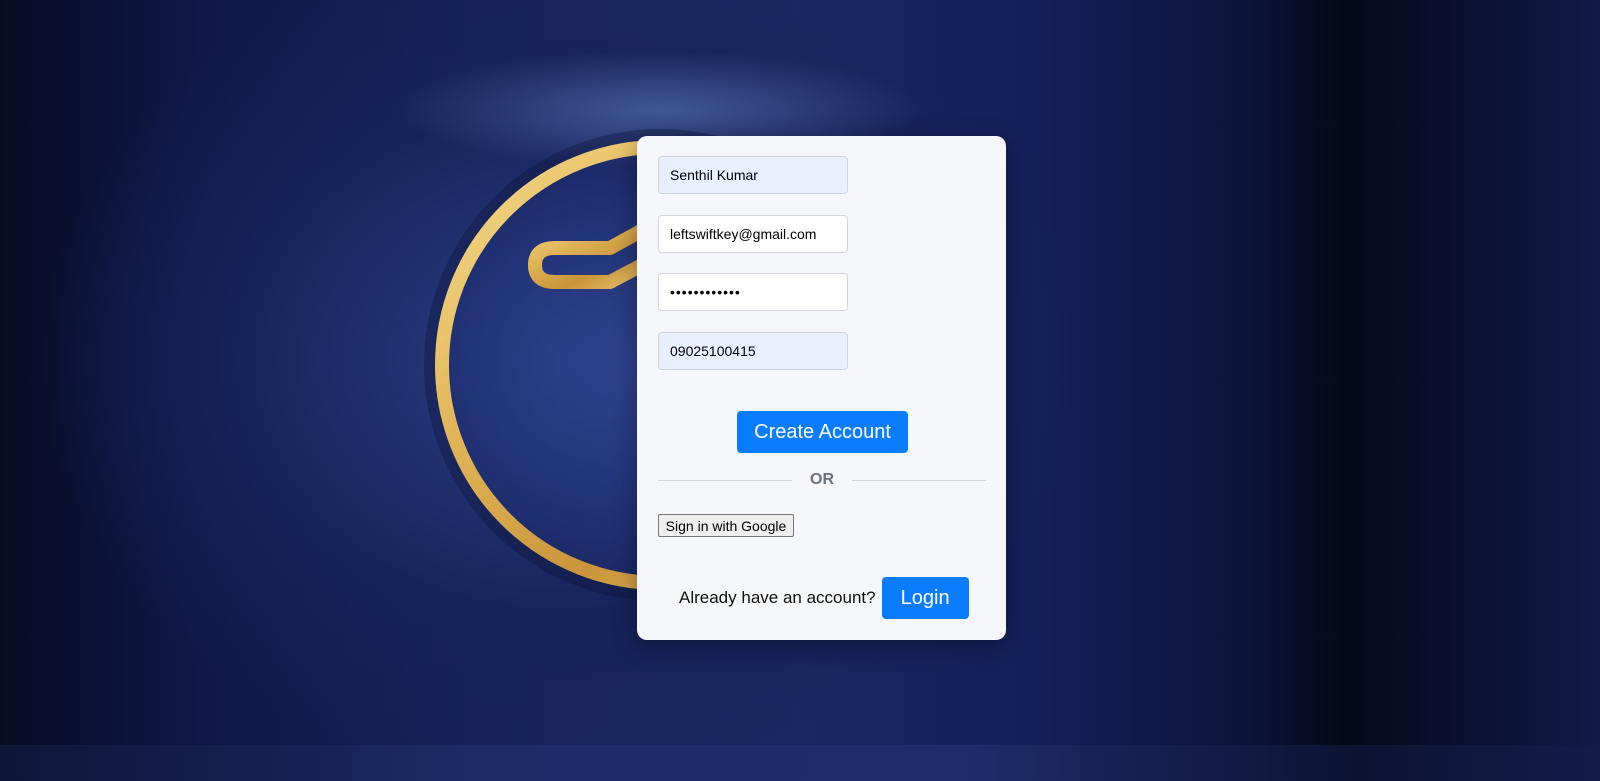 The height and width of the screenshot is (781, 1600). I want to click on google-signin-button: Sign in with Google, so click(726, 525).